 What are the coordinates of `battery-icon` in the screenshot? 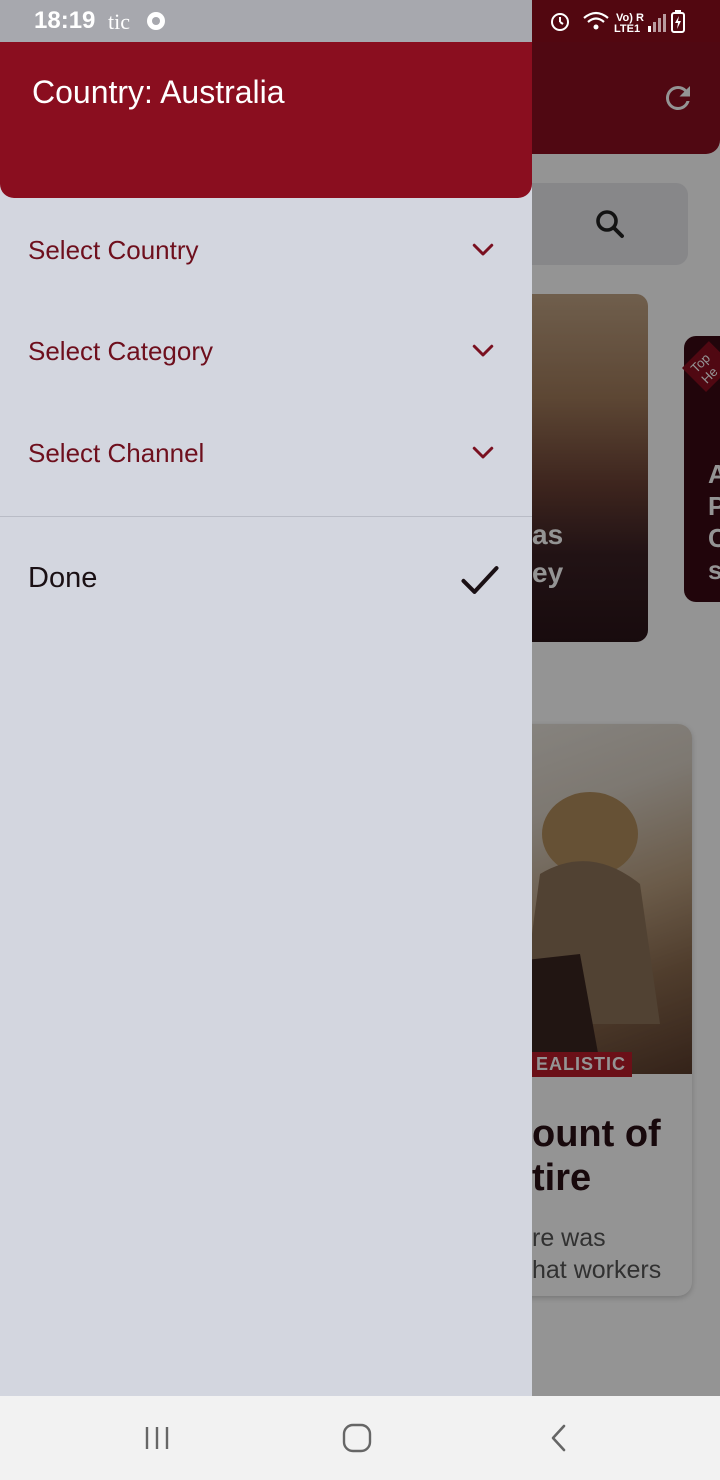 It's located at (678, 21).